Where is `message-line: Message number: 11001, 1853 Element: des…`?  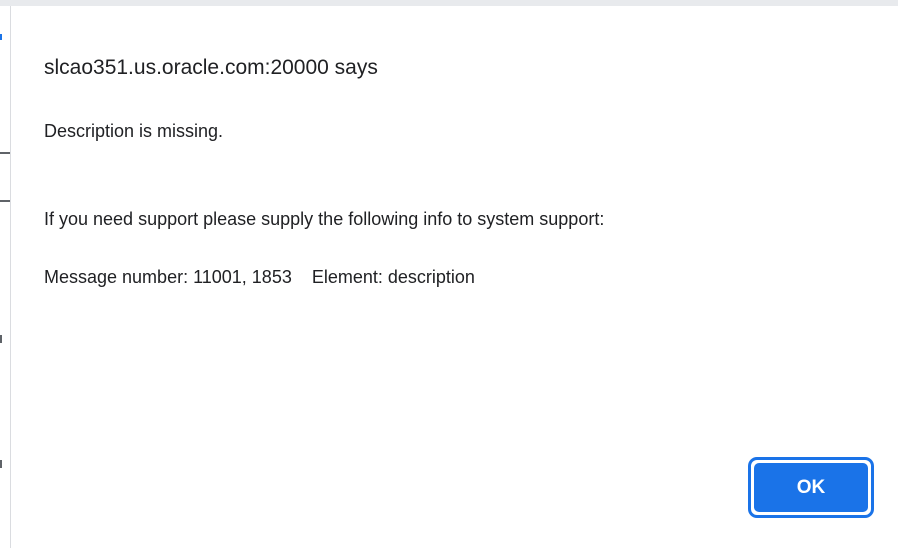 message-line: Message number: 11001, 1853 Element: des… is located at coordinates (259, 277).